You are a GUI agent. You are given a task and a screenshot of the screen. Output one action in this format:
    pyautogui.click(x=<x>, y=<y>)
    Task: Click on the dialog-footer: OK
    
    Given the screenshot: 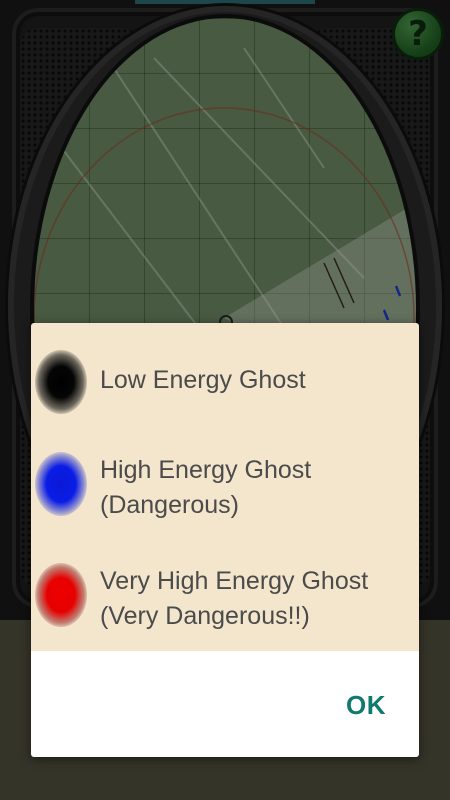 What is the action you would take?
    pyautogui.click(x=225, y=704)
    